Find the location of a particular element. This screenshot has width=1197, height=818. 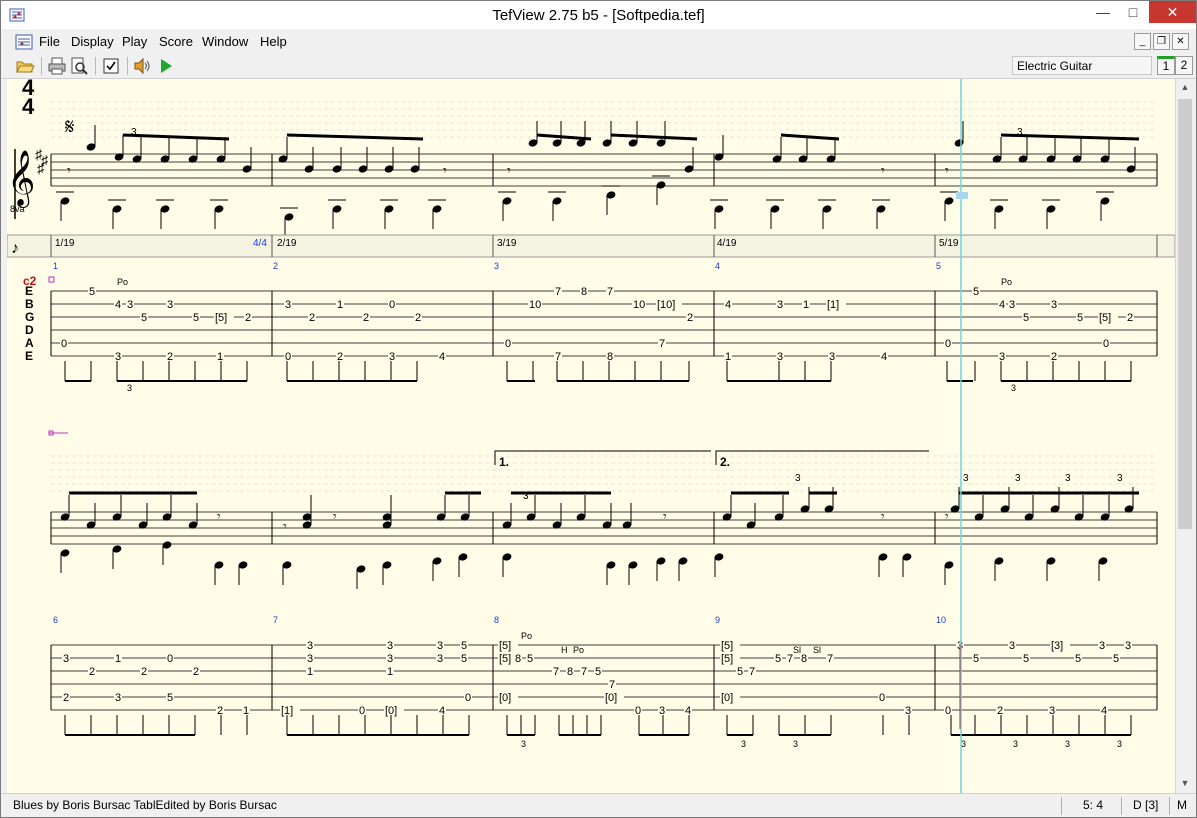

note-value-icon: ♪ is located at coordinates (15, 248).